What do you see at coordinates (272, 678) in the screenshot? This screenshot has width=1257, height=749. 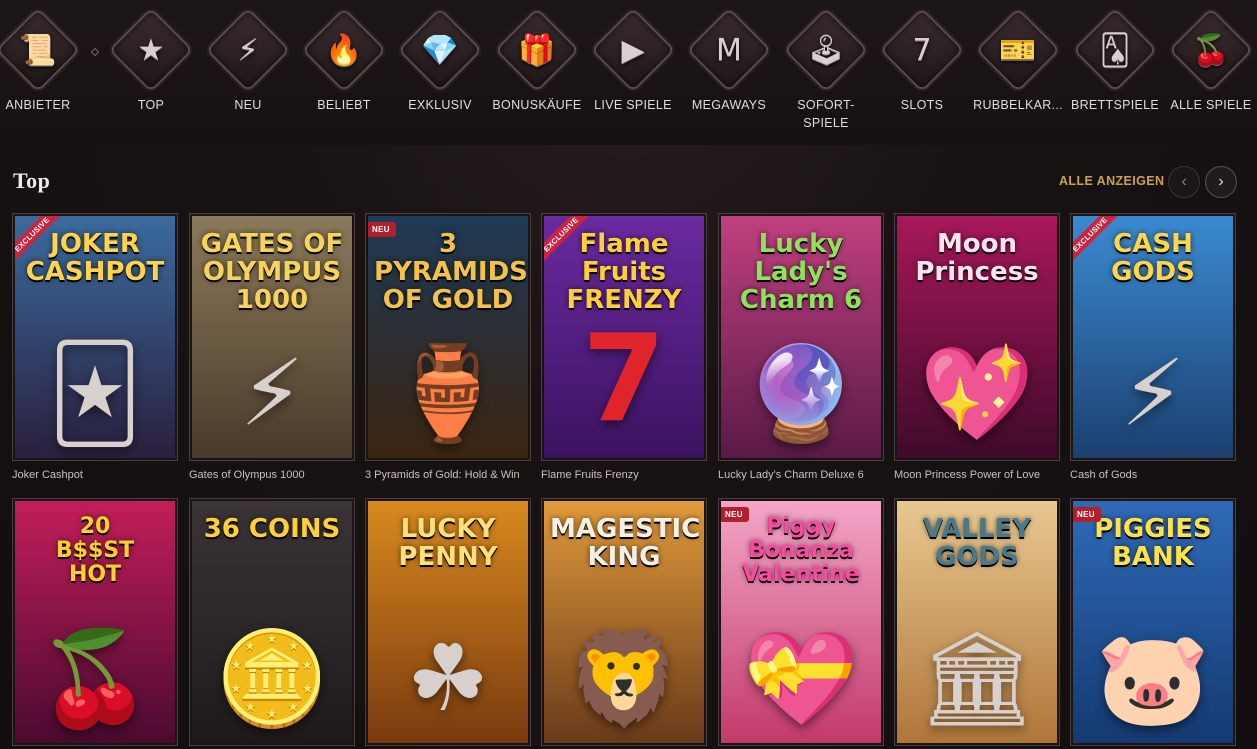 I see `game-character: 🪙` at bounding box center [272, 678].